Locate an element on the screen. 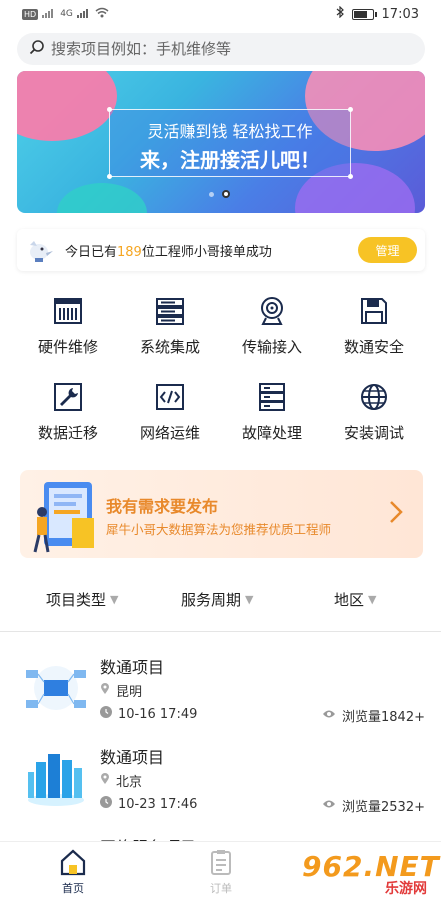 The width and height of the screenshot is (441, 900). filter-service-period: 服务周期 ▼ is located at coordinates (217, 599).